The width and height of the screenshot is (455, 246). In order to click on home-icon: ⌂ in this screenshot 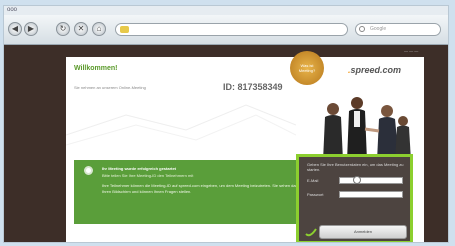, I will do `click(99, 29)`.